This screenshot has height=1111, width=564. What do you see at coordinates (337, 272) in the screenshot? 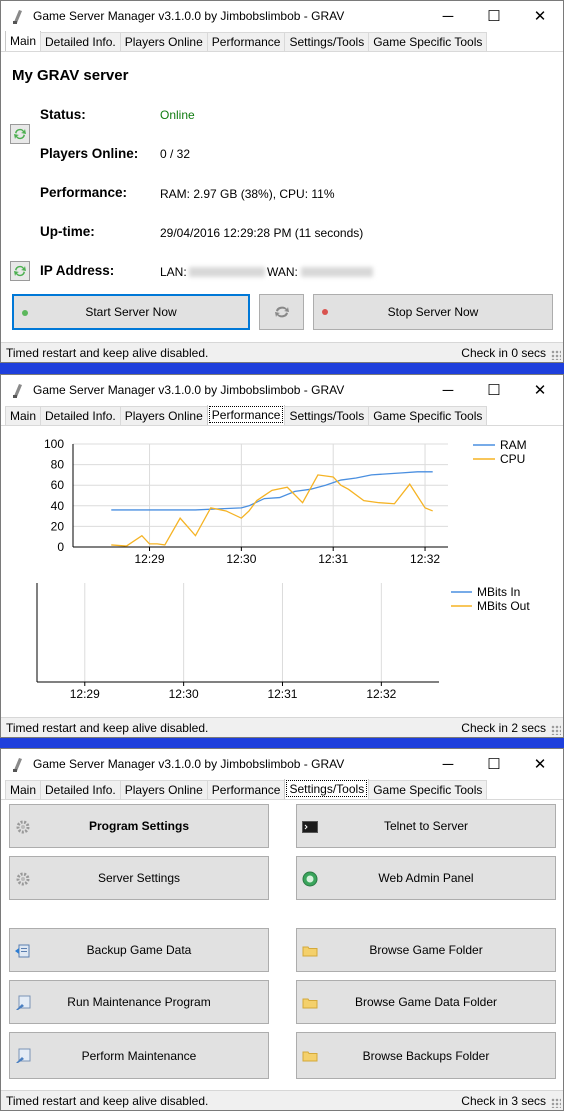
I see `wan-address-redacted` at bounding box center [337, 272].